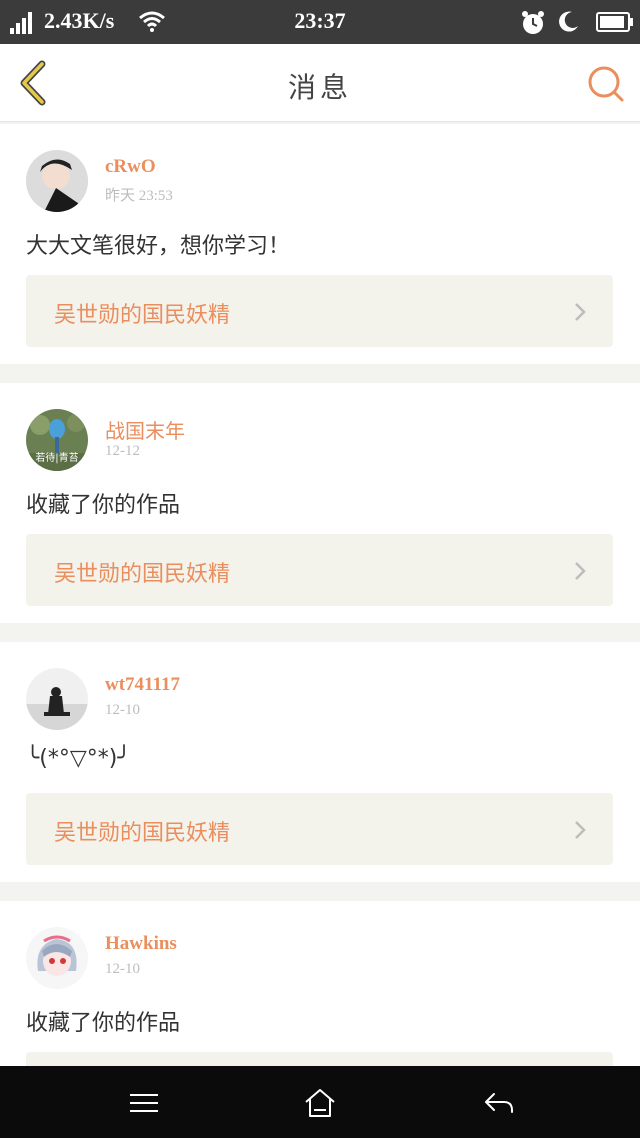  What do you see at coordinates (144, 1103) in the screenshot?
I see `menu-icon` at bounding box center [144, 1103].